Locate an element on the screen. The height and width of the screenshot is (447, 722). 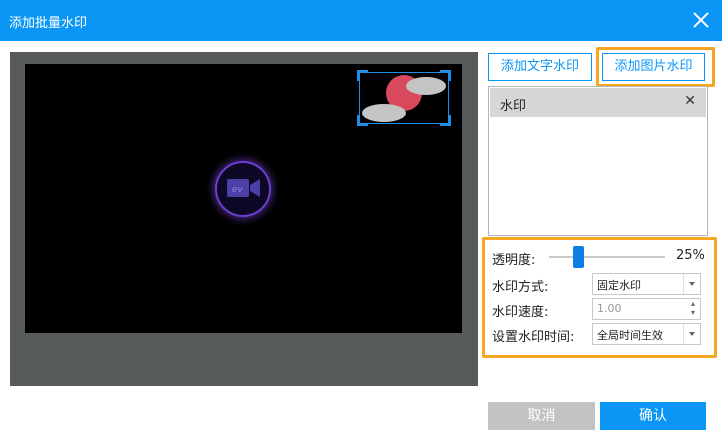
time-label: 设置水印时间: is located at coordinates (533, 337).